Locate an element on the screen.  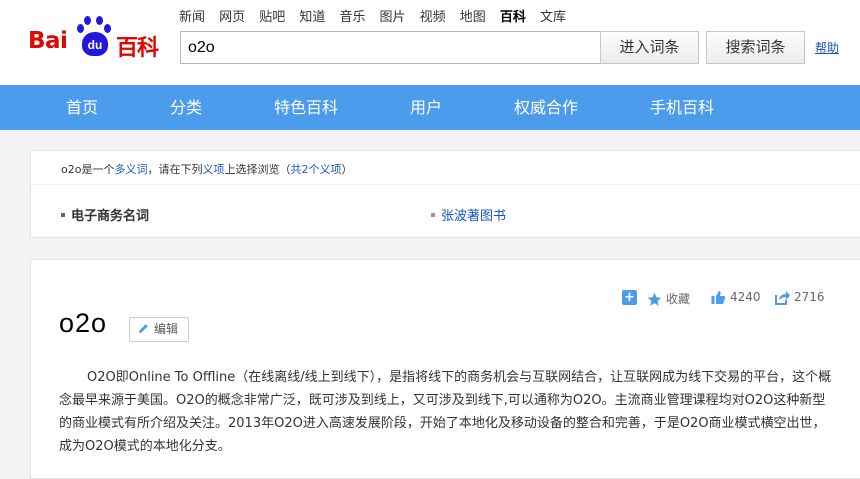
paw-logo-icon: du is located at coordinates (94, 38).